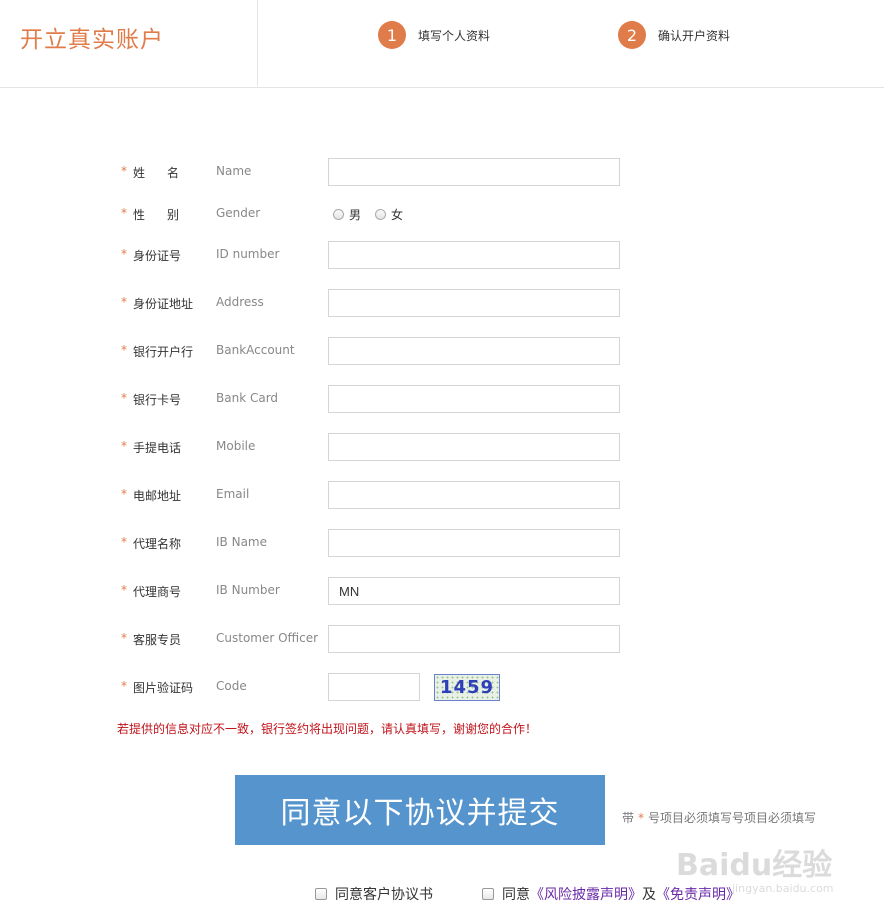 The height and width of the screenshot is (918, 884). I want to click on customer-officer-label: 客服专员, so click(157, 640).